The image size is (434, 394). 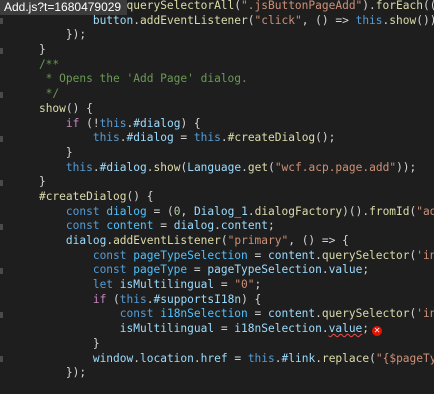 What do you see at coordinates (302, 6) in the screenshot?
I see `code-token: ".jsButtonPageAdd"` at bounding box center [302, 6].